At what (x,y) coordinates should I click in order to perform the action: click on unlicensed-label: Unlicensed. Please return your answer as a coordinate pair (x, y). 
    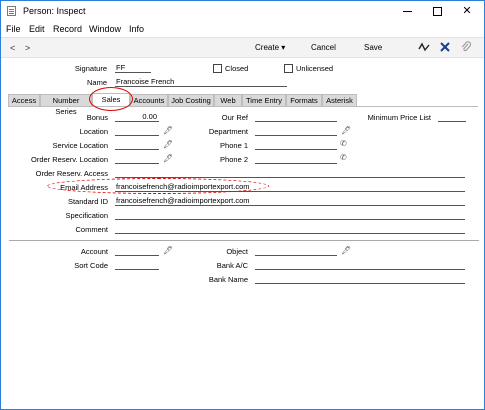
    Looking at the image, I should click on (315, 68).